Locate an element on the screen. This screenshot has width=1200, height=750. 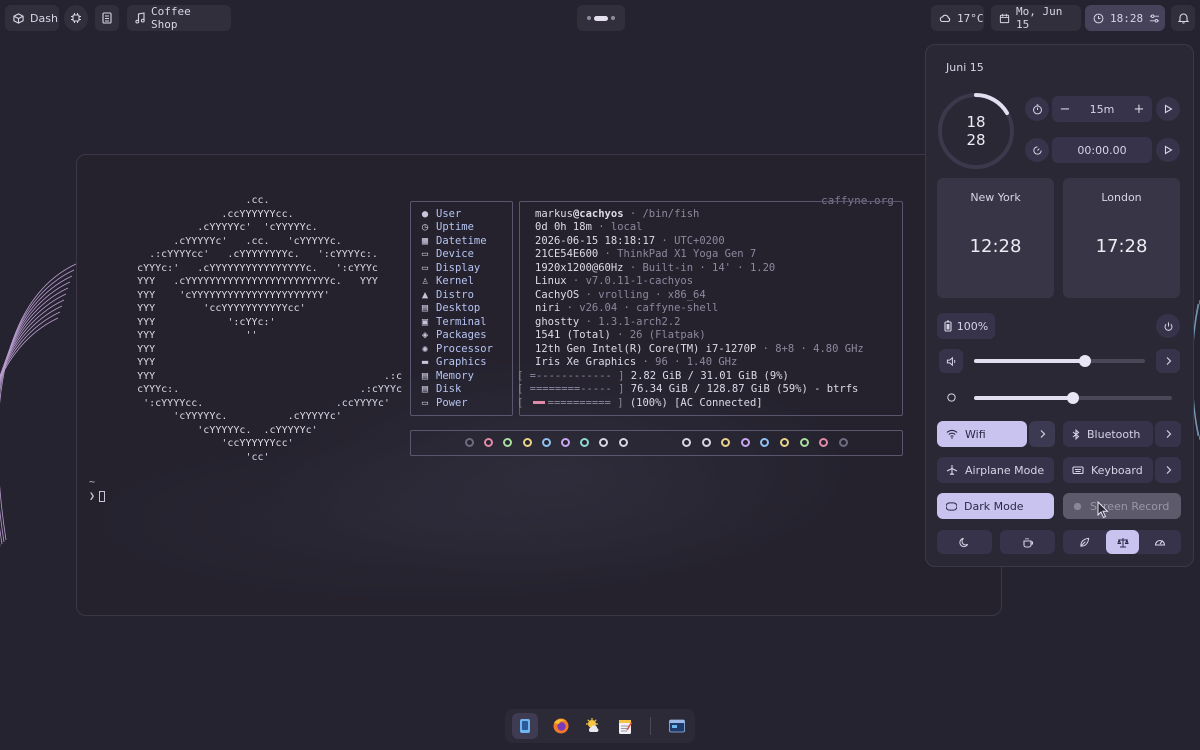
timer-start-button is located at coordinates (1168, 109).